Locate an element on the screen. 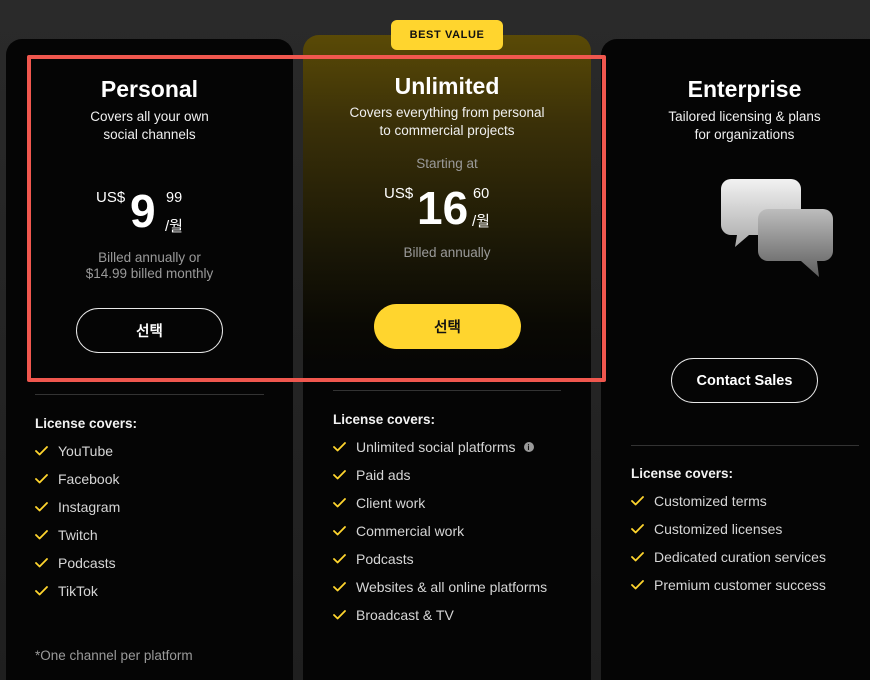 The width and height of the screenshot is (870, 680). feature-item: Instagram is located at coordinates (77, 507).